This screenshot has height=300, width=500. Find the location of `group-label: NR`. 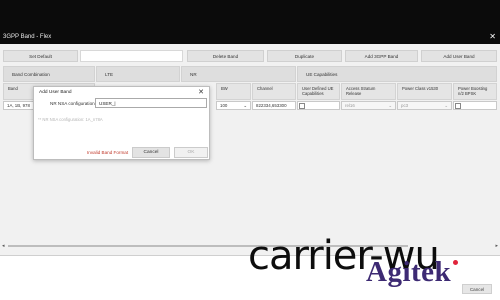

group-label: NR is located at coordinates (193, 74).